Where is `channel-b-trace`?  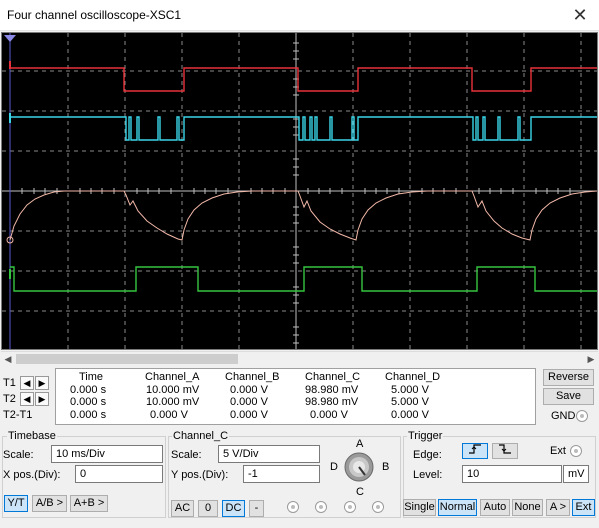 channel-b-trace is located at coordinates (303, 128).